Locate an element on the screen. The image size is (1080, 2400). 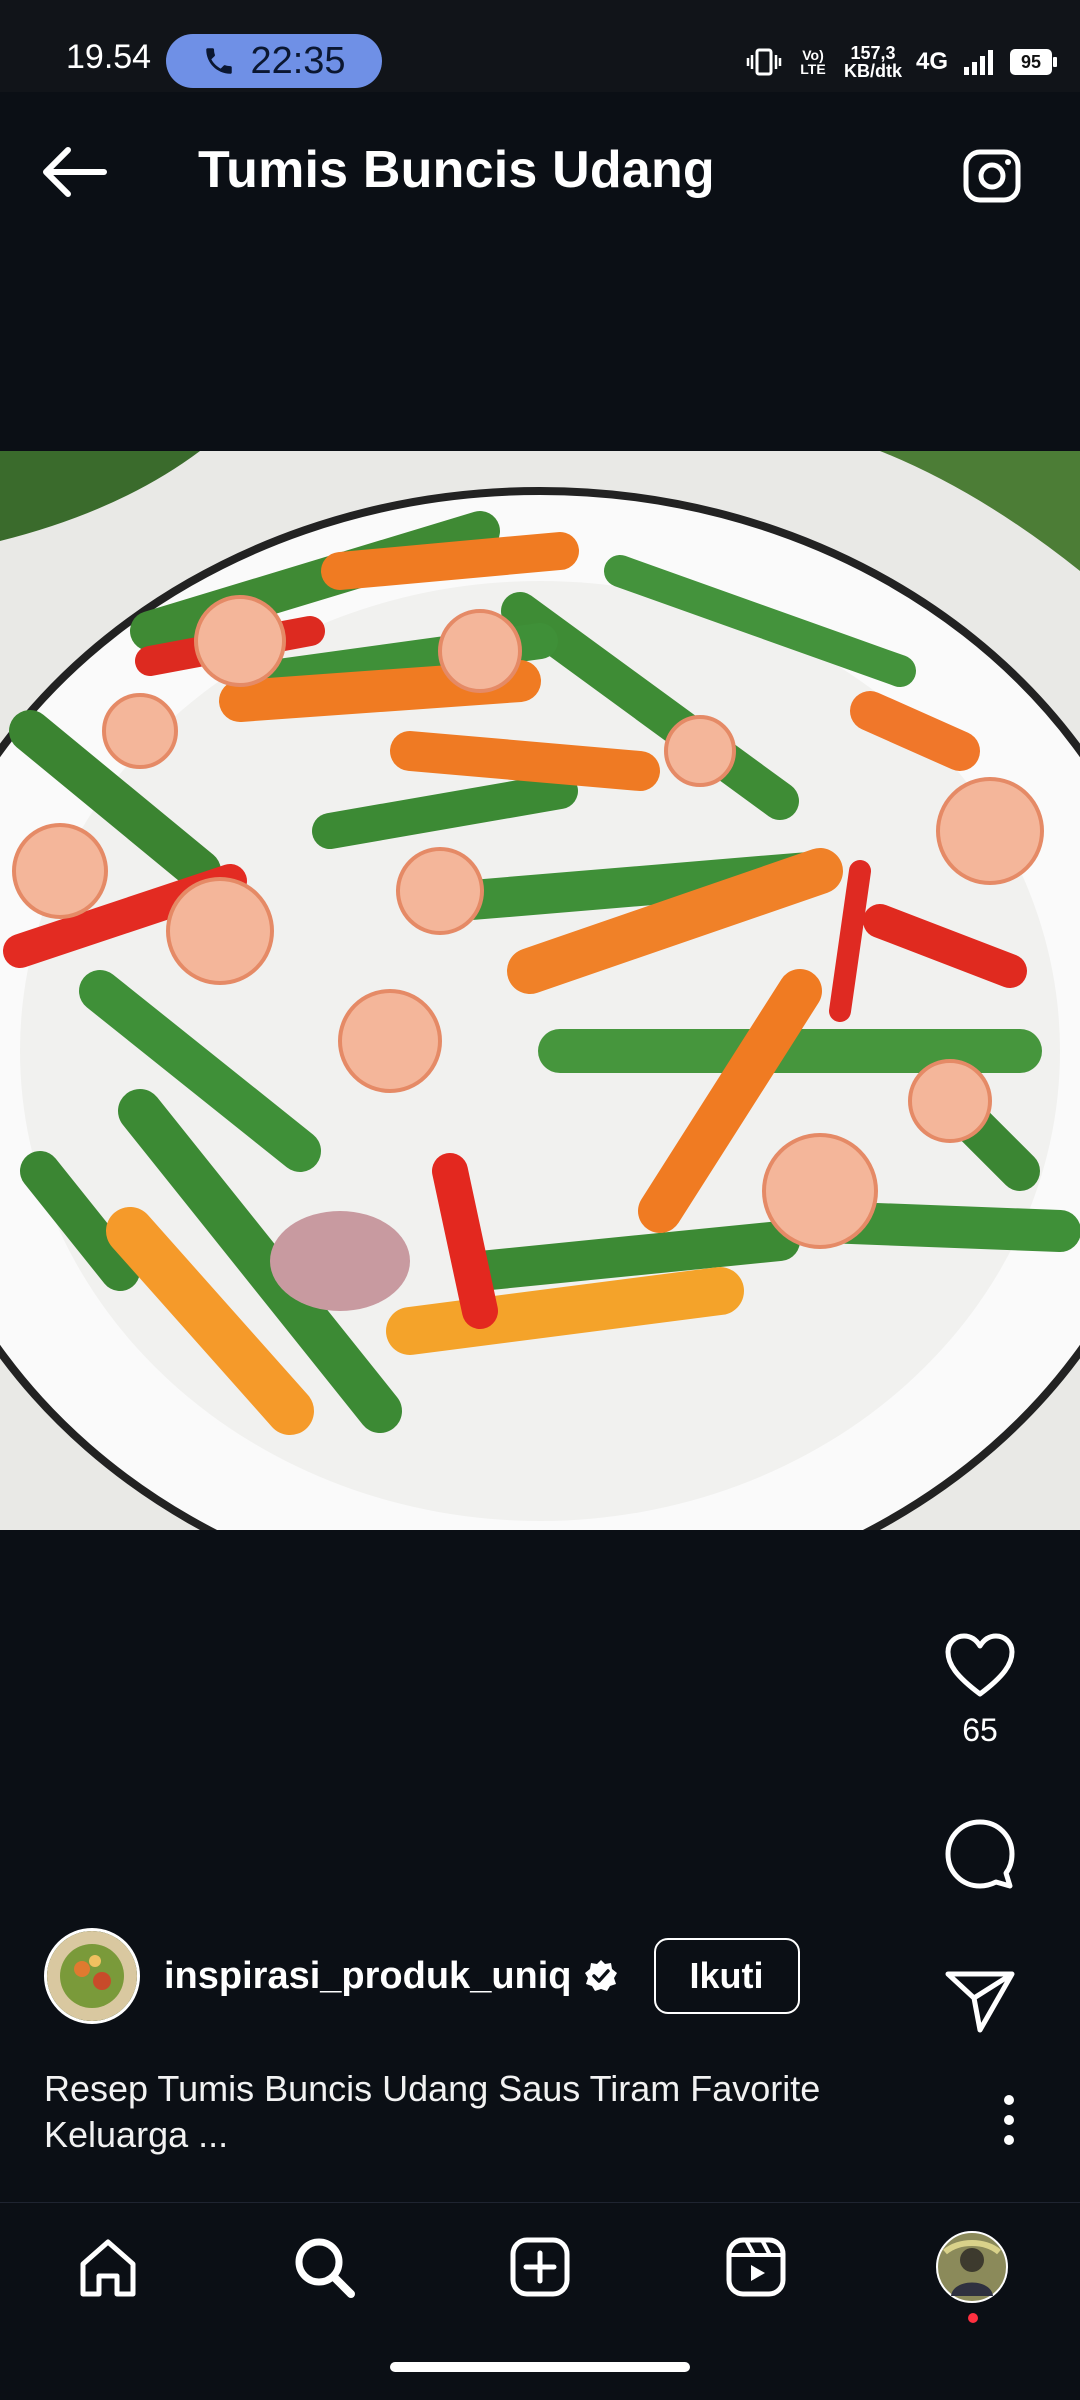
bottom-navigation is located at coordinates (540, 2266).